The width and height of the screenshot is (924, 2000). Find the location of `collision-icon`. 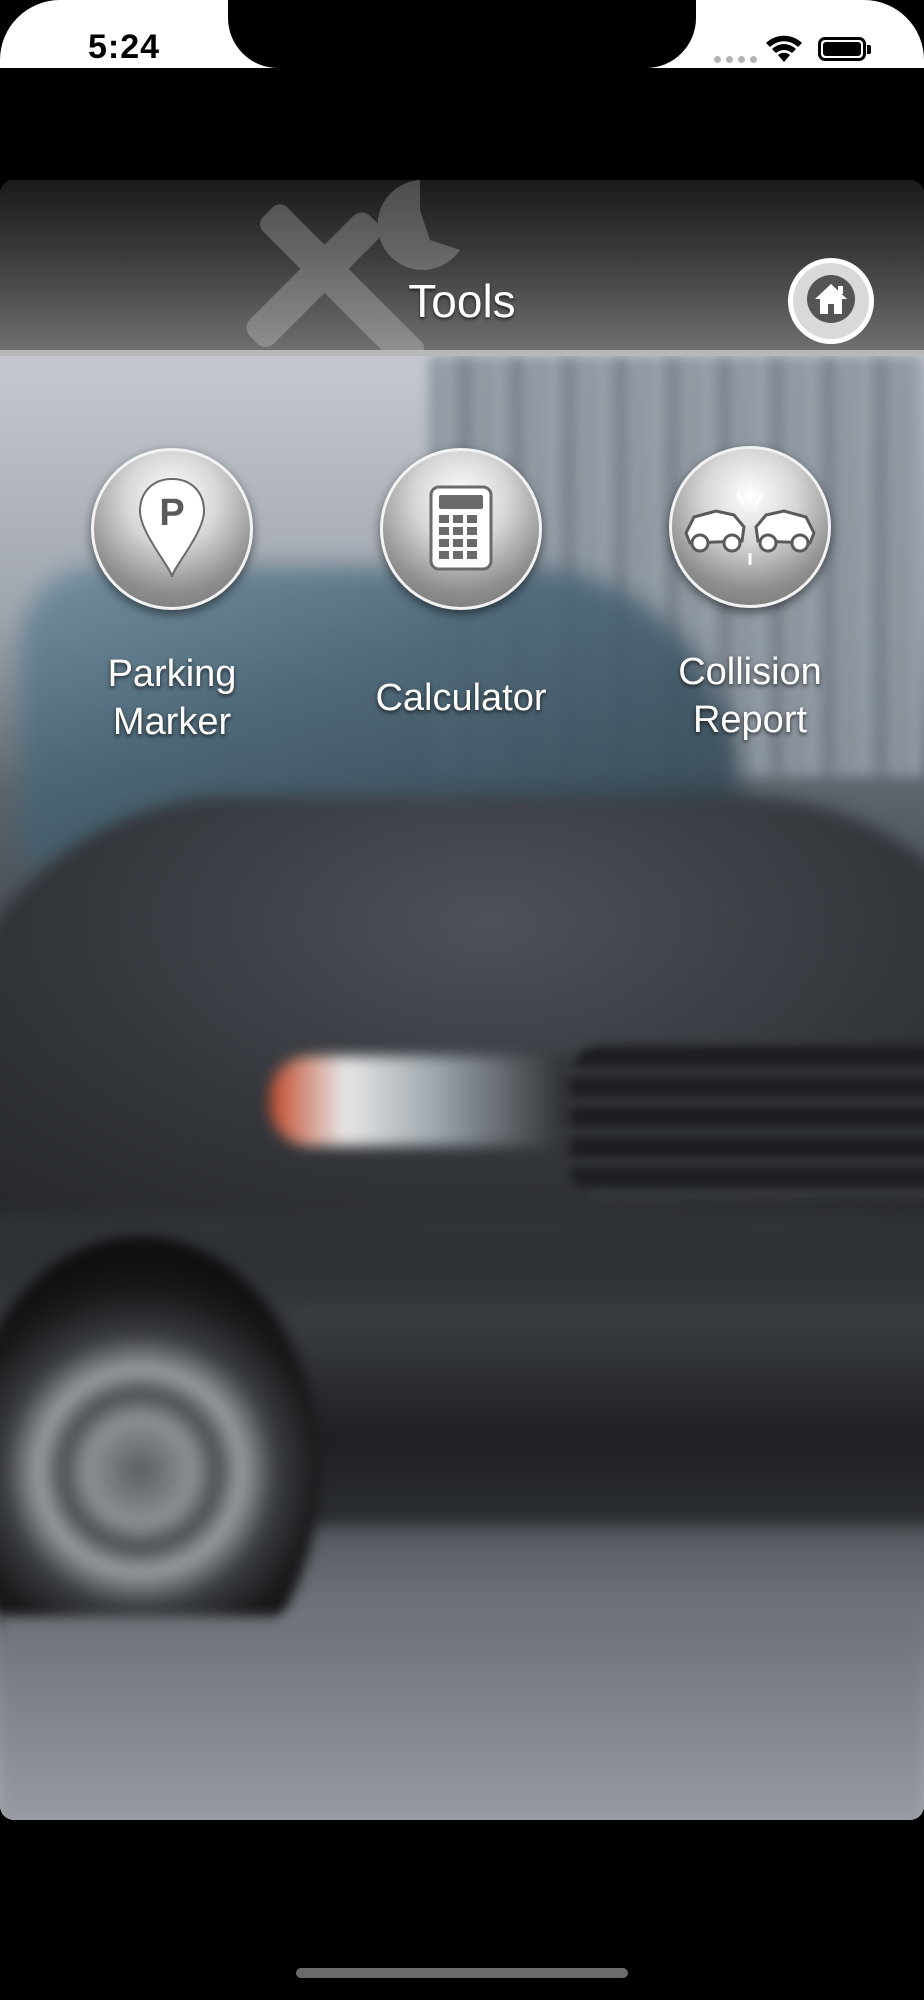

collision-icon is located at coordinates (750, 527).